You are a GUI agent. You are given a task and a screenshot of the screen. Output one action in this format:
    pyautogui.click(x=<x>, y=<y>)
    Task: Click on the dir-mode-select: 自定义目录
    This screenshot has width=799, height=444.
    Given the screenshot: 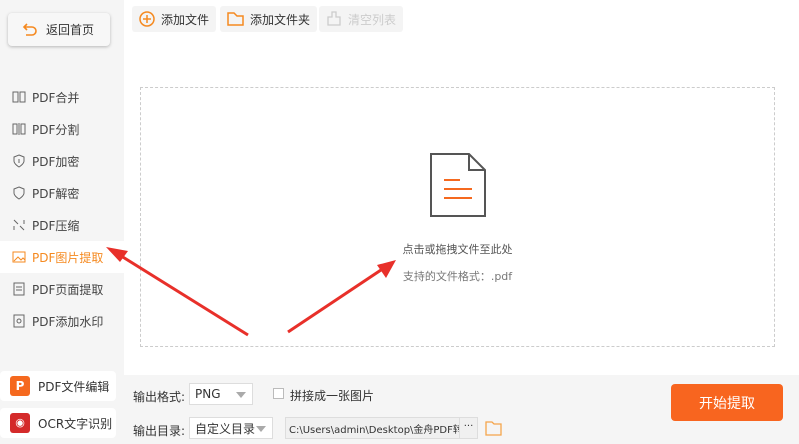 What is the action you would take?
    pyautogui.click(x=231, y=428)
    